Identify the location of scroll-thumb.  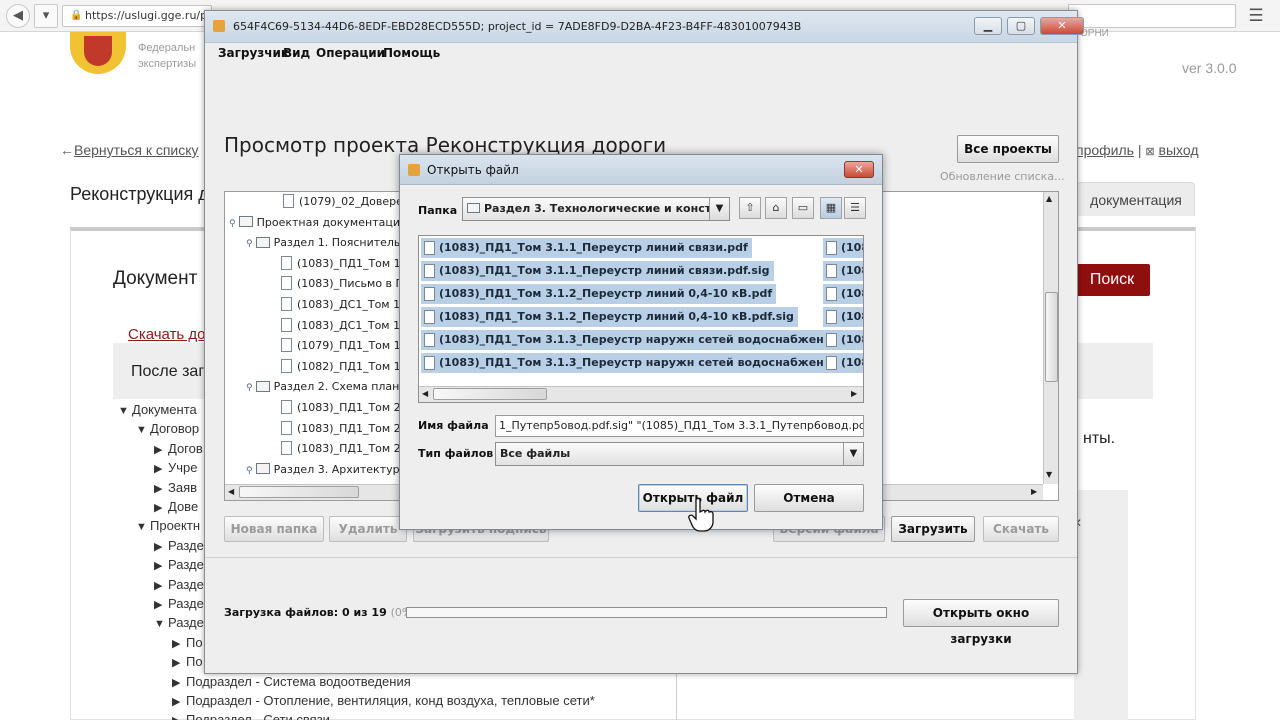
(1051, 337).